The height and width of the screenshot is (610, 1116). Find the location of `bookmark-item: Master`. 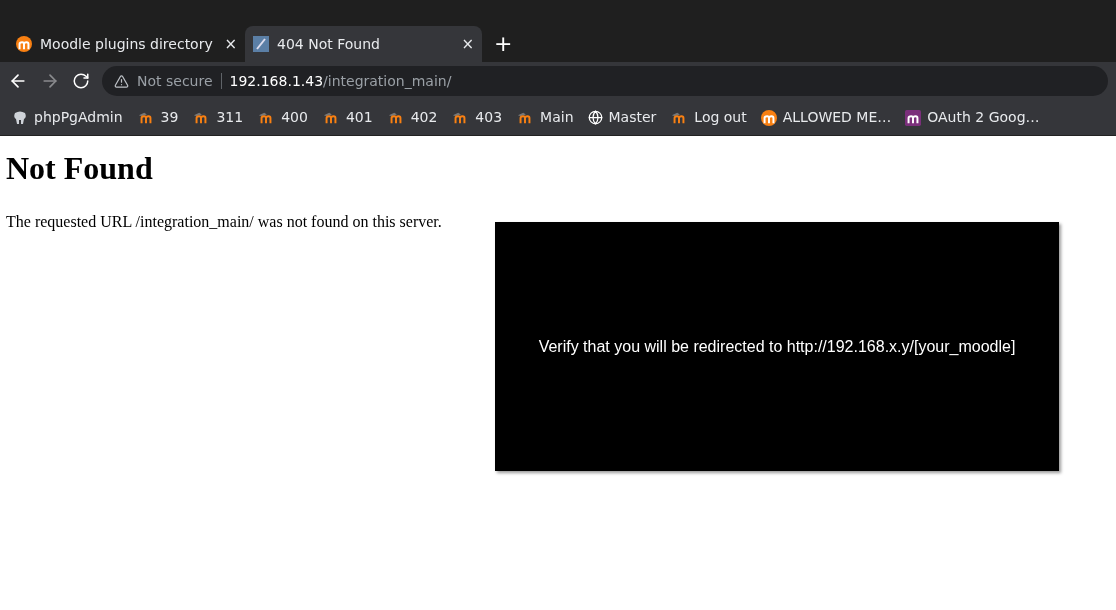

bookmark-item: Master is located at coordinates (622, 117).